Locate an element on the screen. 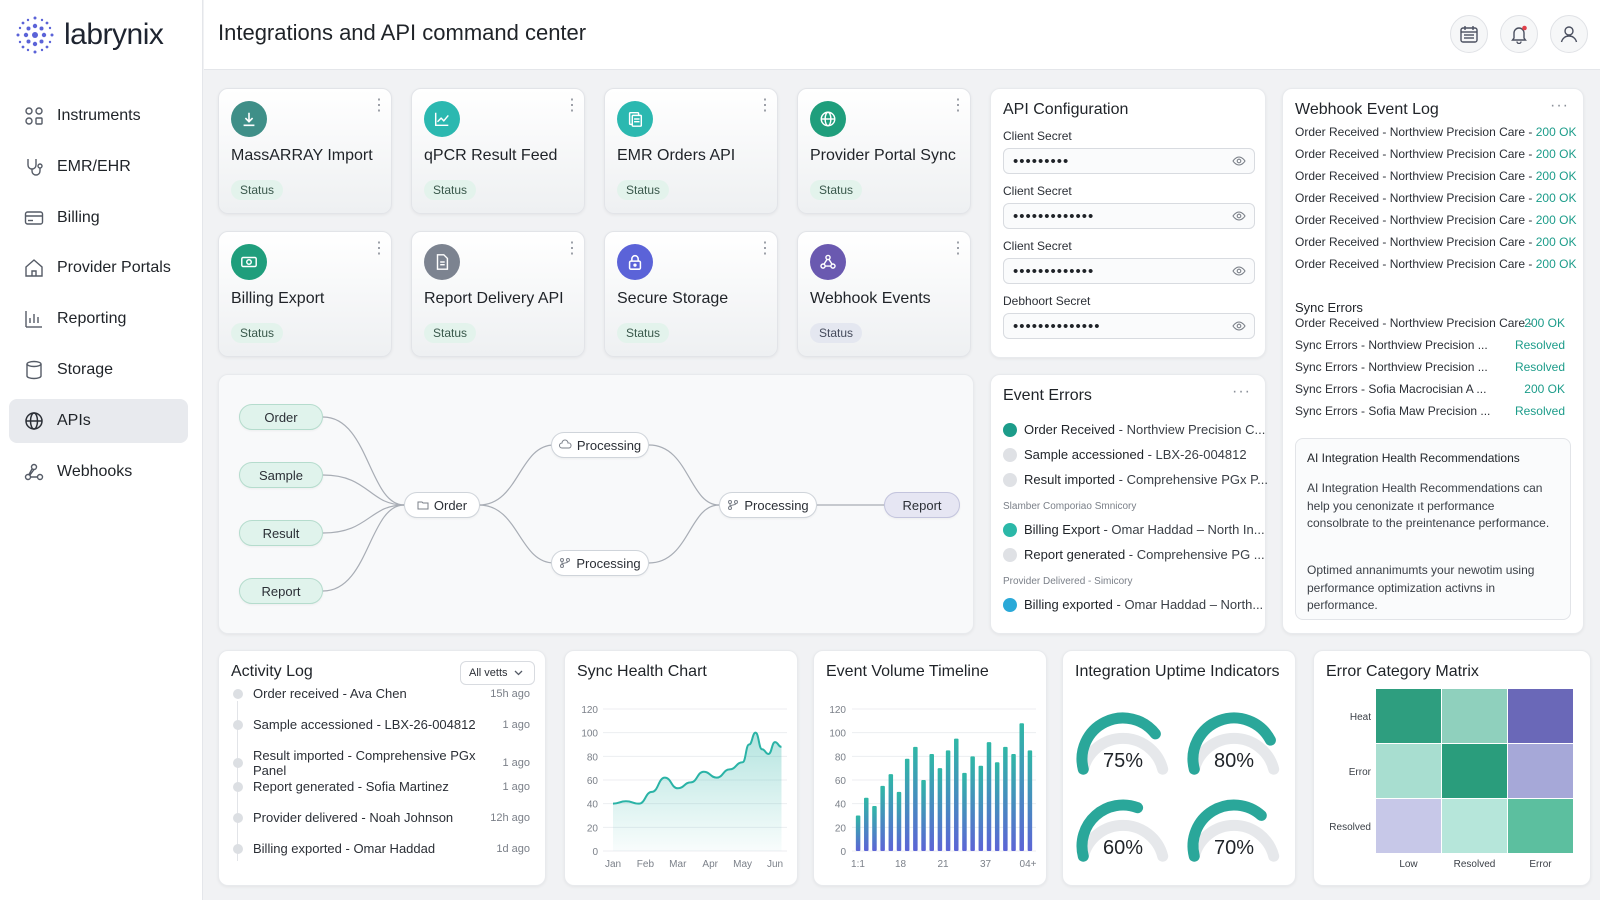  webhook-secret-field: •••••••••••••• is located at coordinates (1129, 326).